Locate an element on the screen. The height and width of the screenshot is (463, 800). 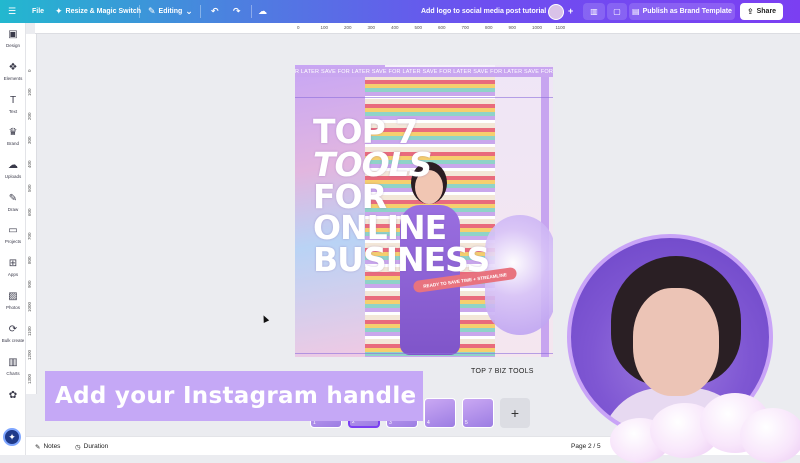
sidebar-item-uploads: ☁ Uploads is located at coordinates (13, 175).